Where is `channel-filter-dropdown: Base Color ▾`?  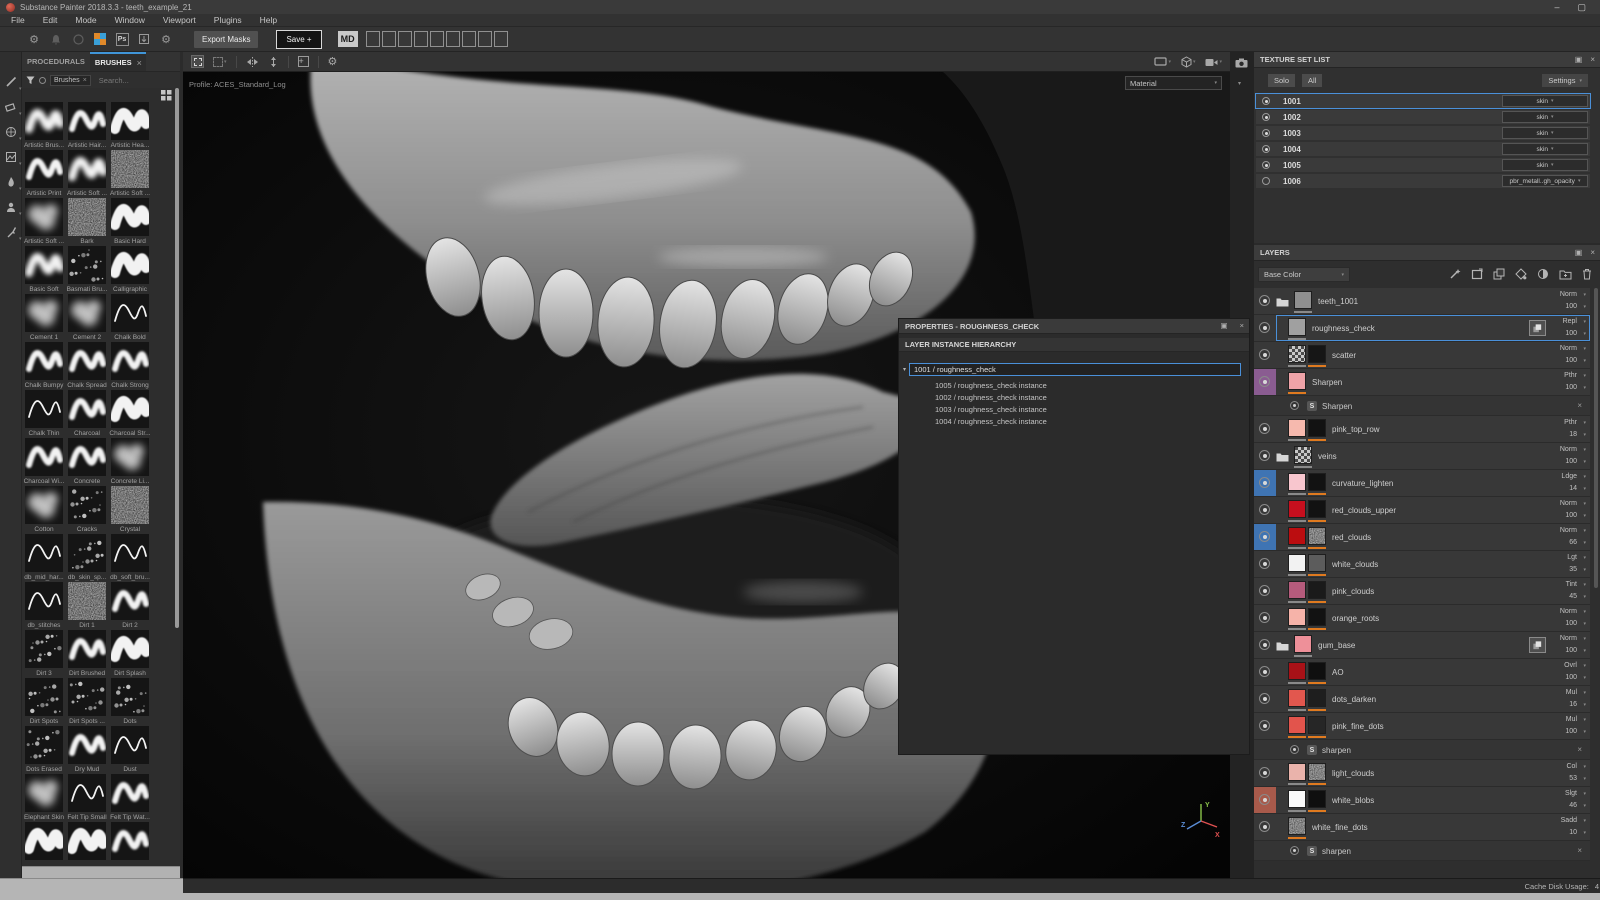
channel-filter-dropdown: Base Color ▾ is located at coordinates (1304, 274).